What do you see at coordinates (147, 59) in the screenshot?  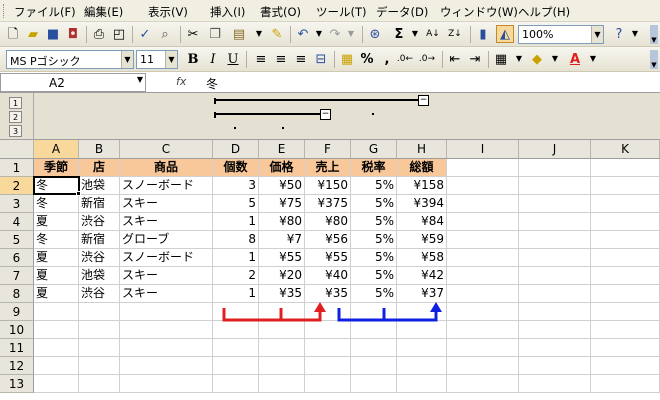 I see `font-size-value: 11` at bounding box center [147, 59].